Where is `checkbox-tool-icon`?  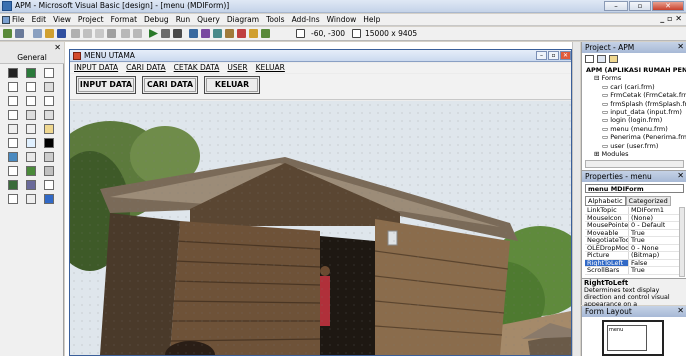 checkbox-tool-icon is located at coordinates (13, 101).